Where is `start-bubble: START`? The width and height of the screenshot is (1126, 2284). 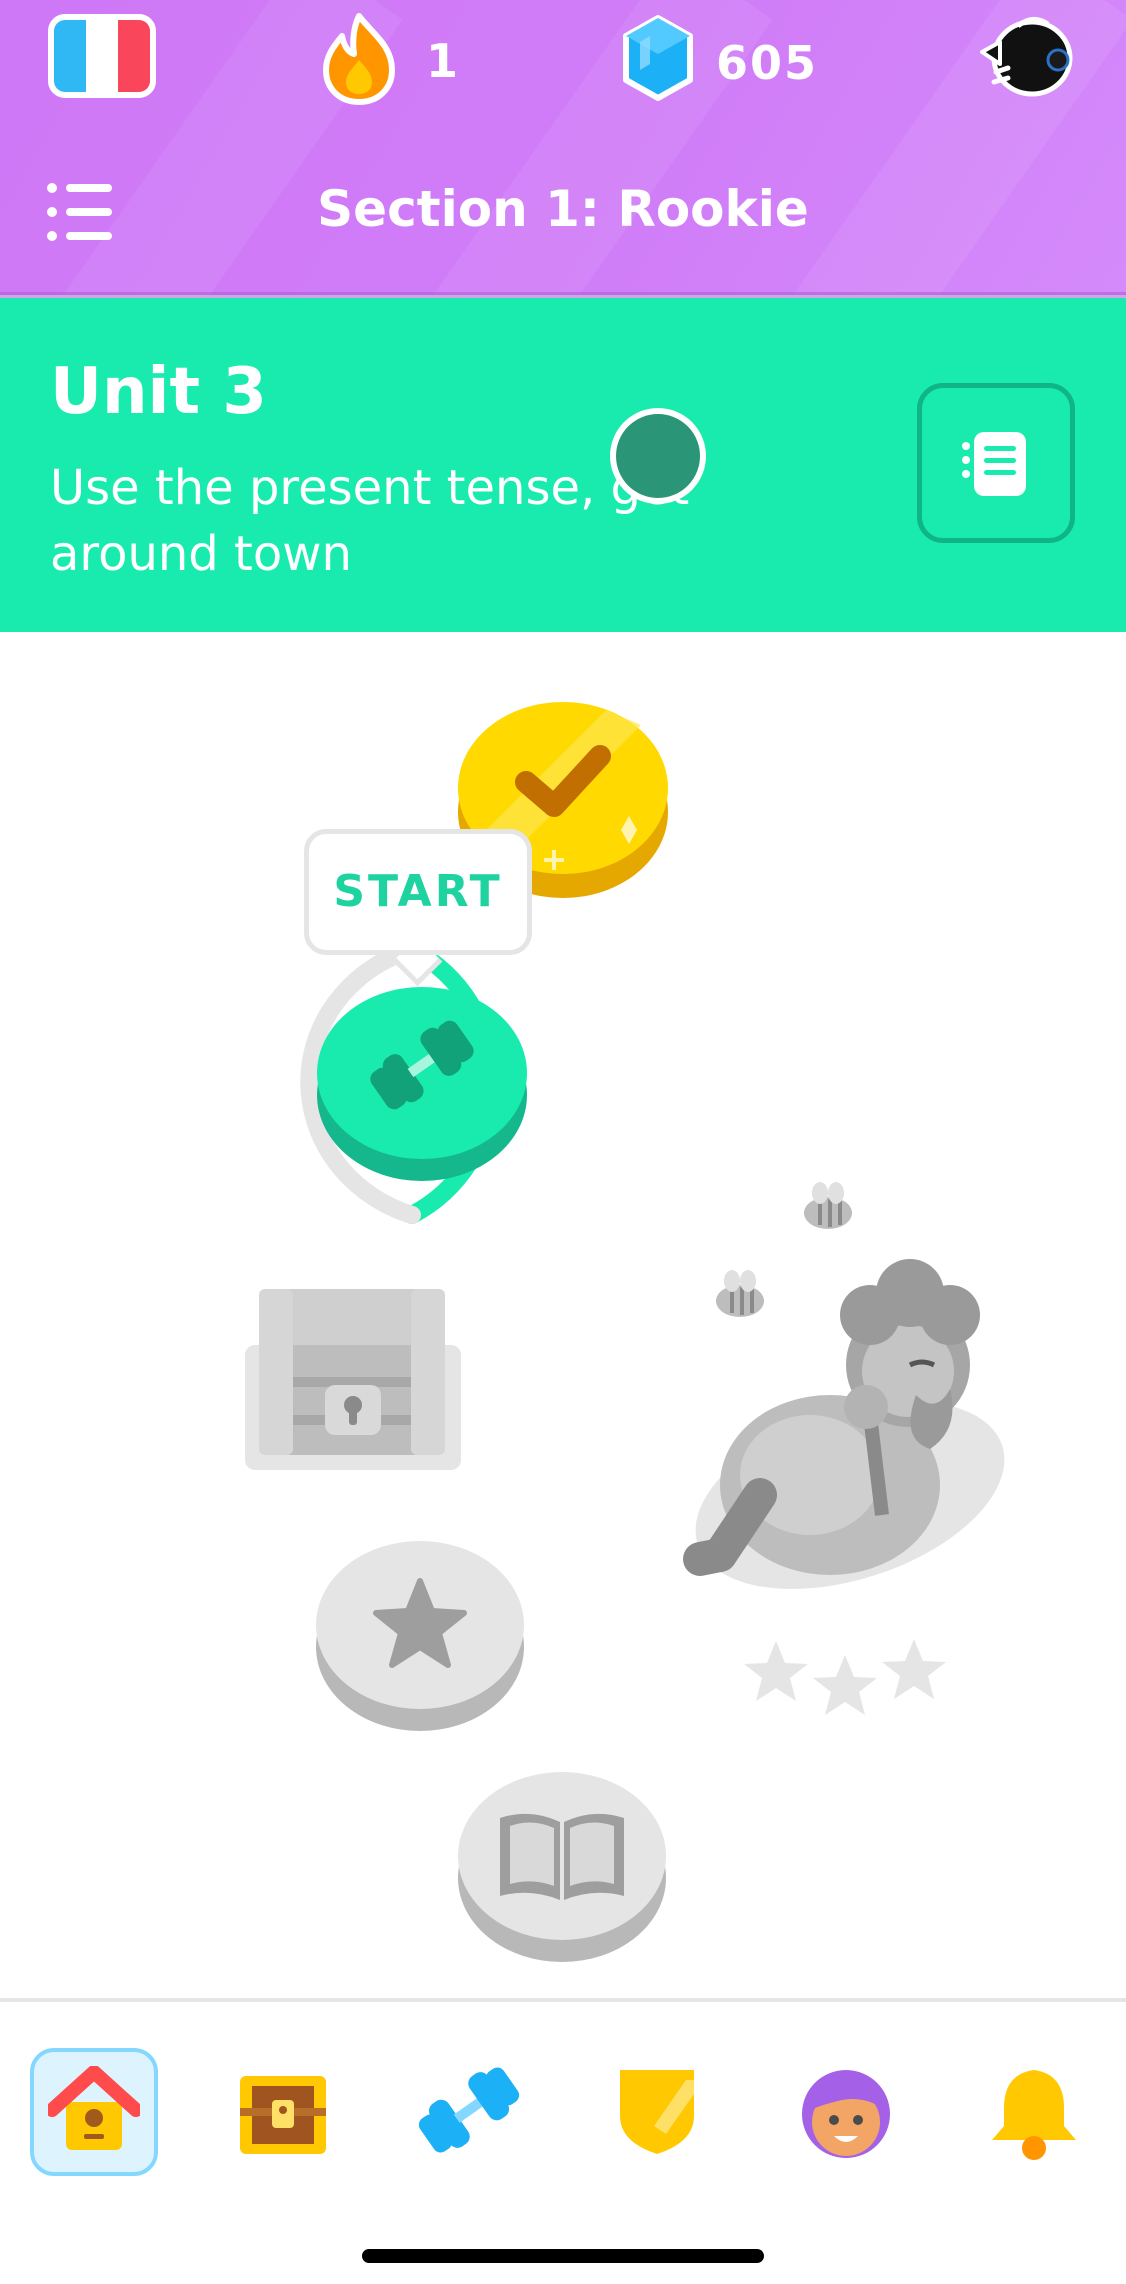 start-bubble: START is located at coordinates (418, 892).